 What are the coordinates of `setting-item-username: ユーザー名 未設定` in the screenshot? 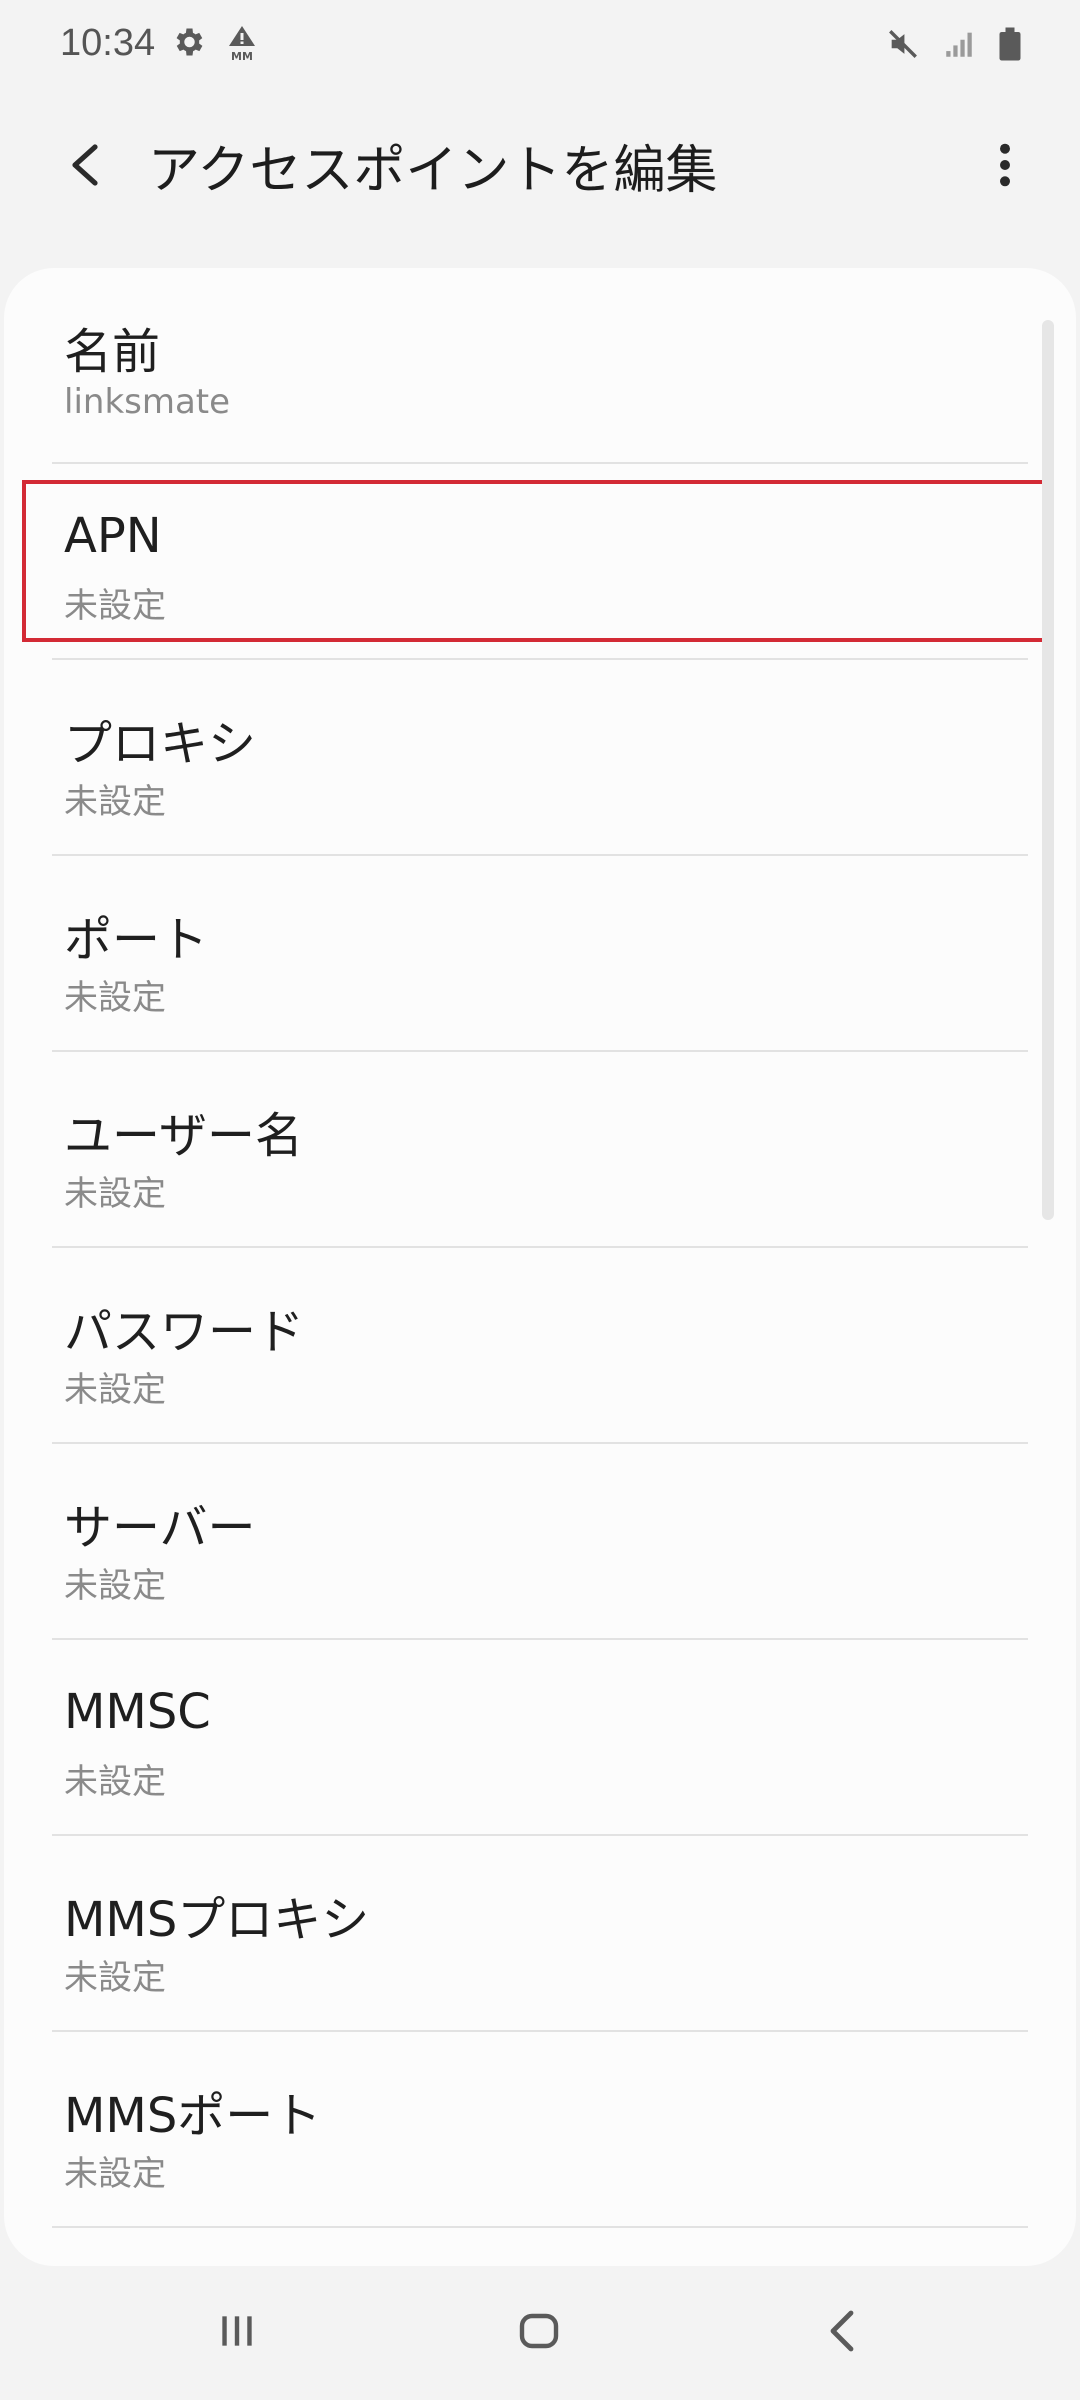 It's located at (540, 1150).